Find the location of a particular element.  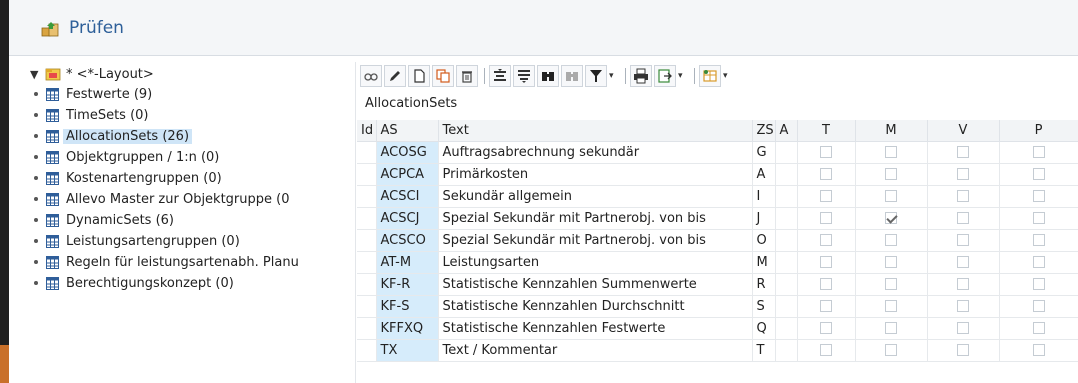

cell-text: Auftragsabrechnung sekundär is located at coordinates (595, 152).